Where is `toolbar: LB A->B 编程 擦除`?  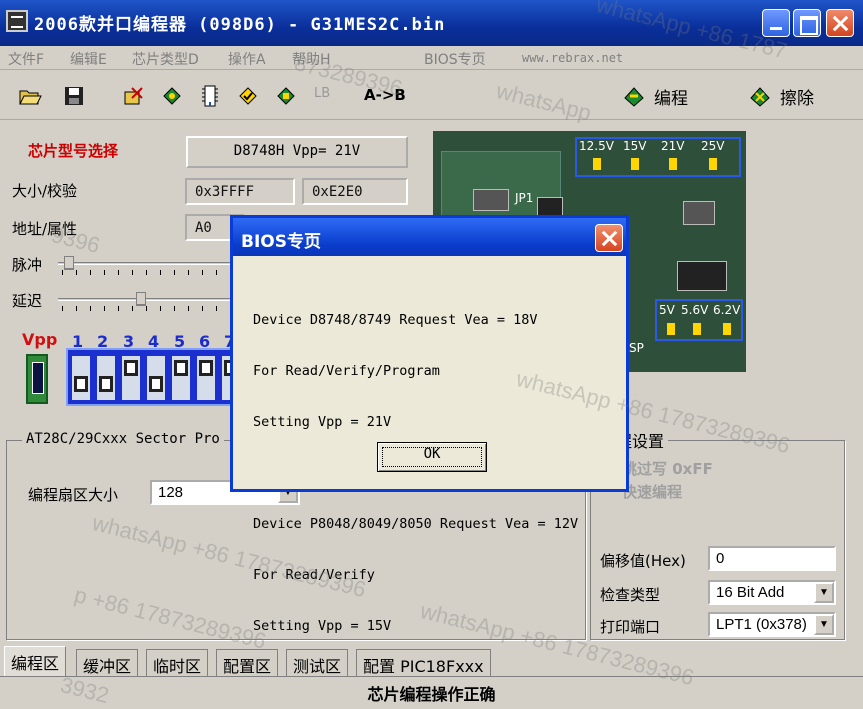 toolbar: LB A->B 编程 擦除 is located at coordinates (431, 96).